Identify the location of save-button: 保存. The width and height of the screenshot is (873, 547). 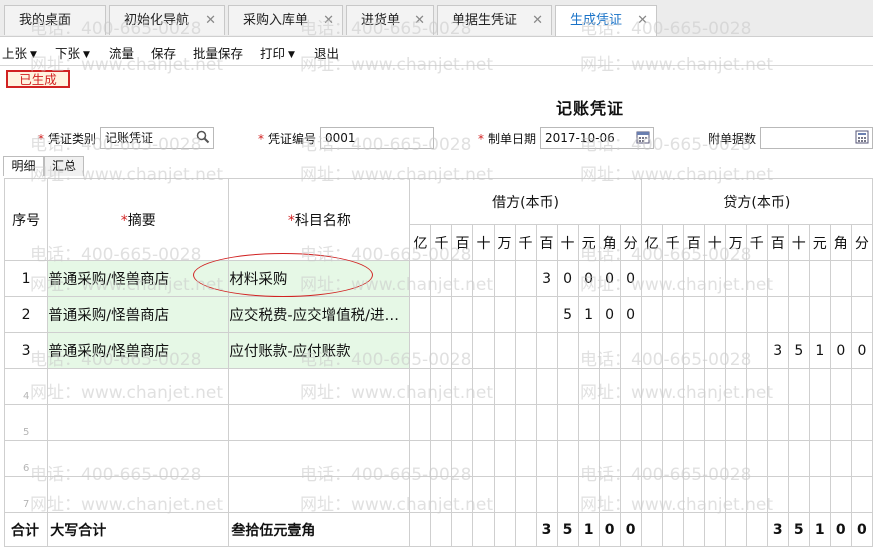
(163, 52).